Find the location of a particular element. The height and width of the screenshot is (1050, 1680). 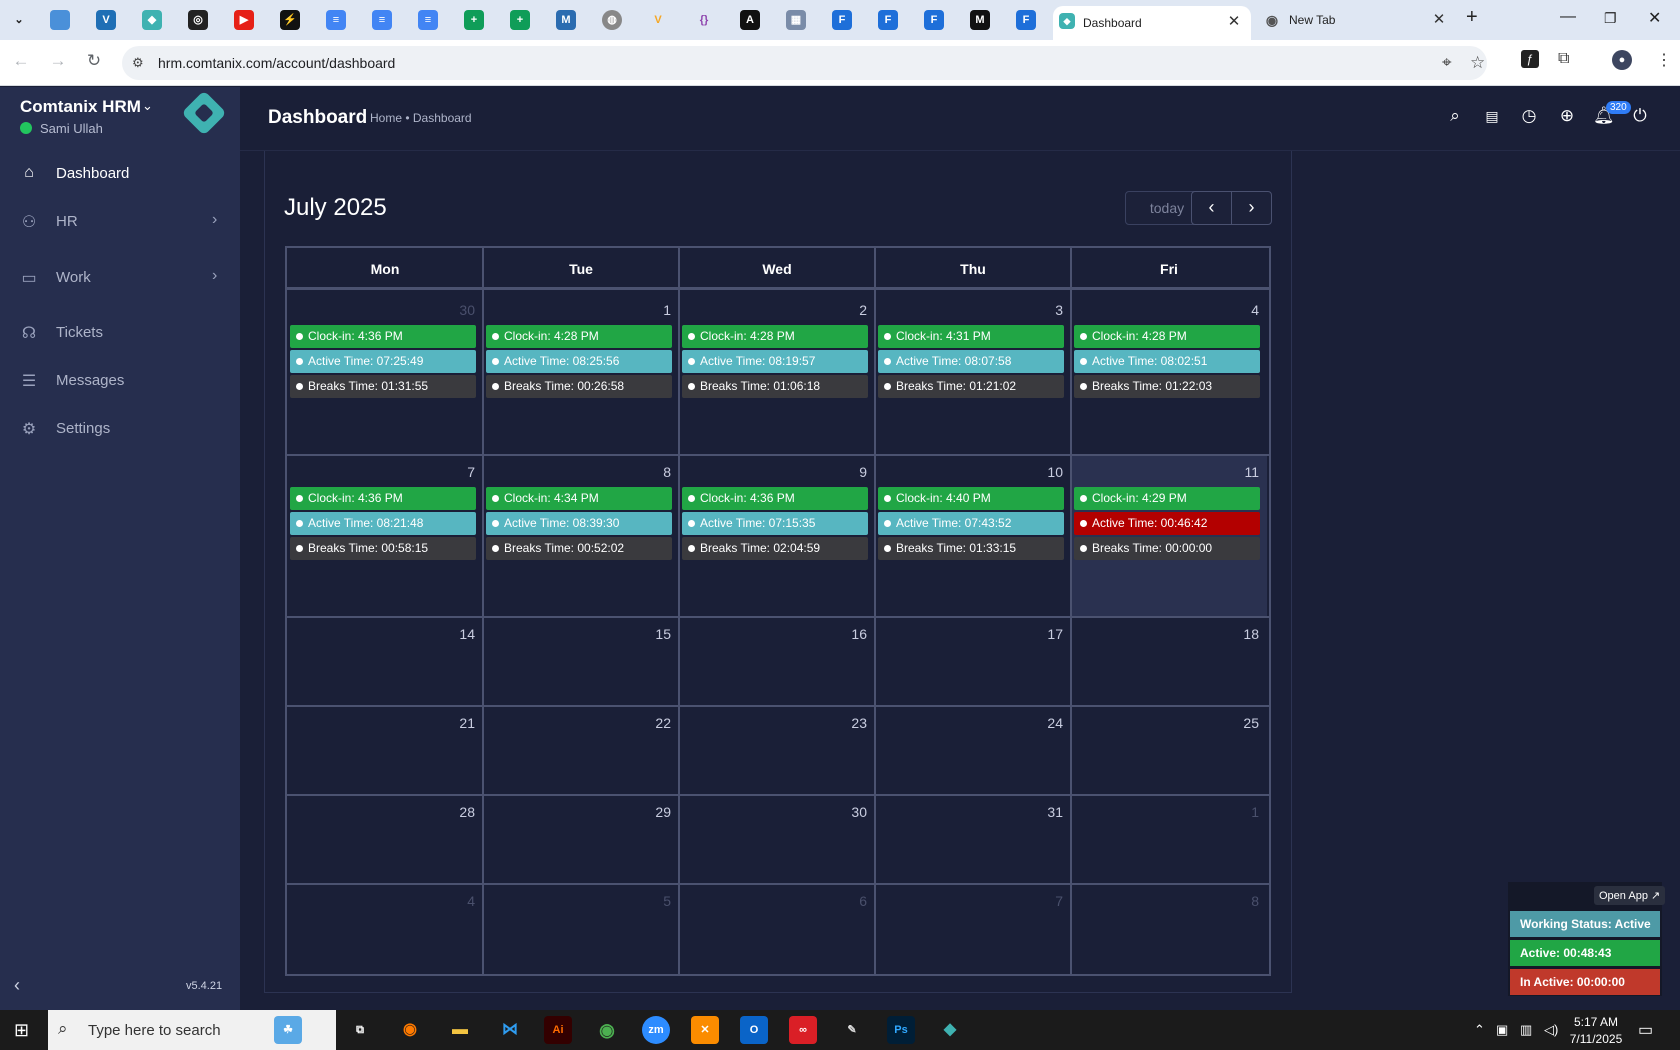

breaks-time-event: Breaks Time: 01:21:02 is located at coordinates (971, 386).